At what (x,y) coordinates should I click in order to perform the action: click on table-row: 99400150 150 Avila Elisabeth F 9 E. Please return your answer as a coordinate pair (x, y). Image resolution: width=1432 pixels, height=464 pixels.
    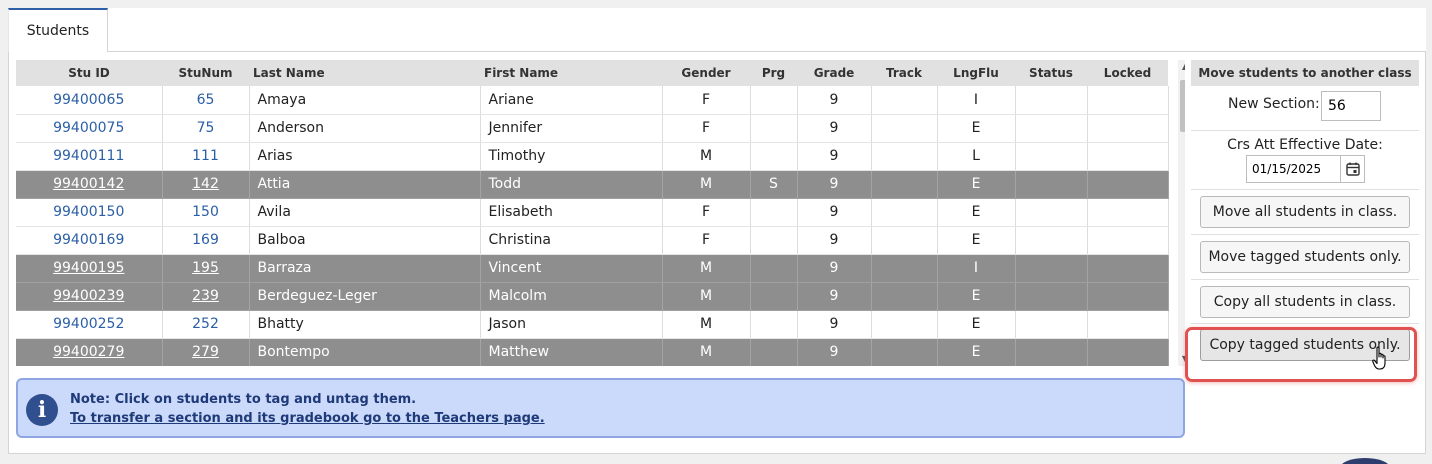
    Looking at the image, I should click on (592, 212).